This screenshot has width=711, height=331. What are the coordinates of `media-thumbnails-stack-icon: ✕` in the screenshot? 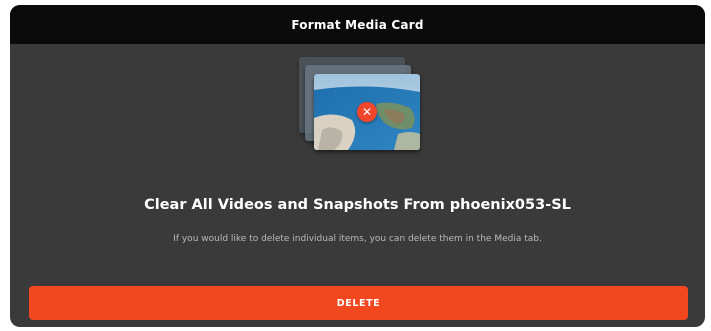 It's located at (359, 104).